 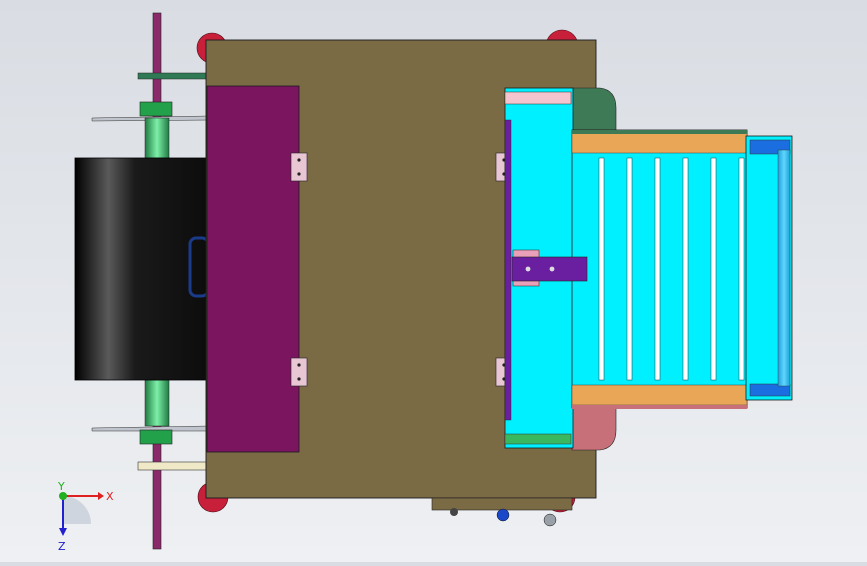 What do you see at coordinates (594, 427) in the screenshot?
I see `guard-bottom` at bounding box center [594, 427].